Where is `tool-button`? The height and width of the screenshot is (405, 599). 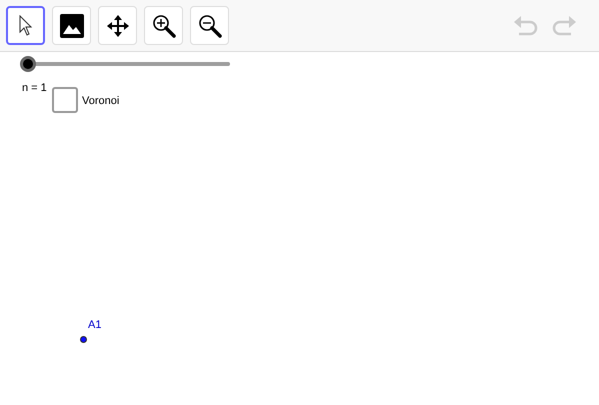
tool-button is located at coordinates (25, 25).